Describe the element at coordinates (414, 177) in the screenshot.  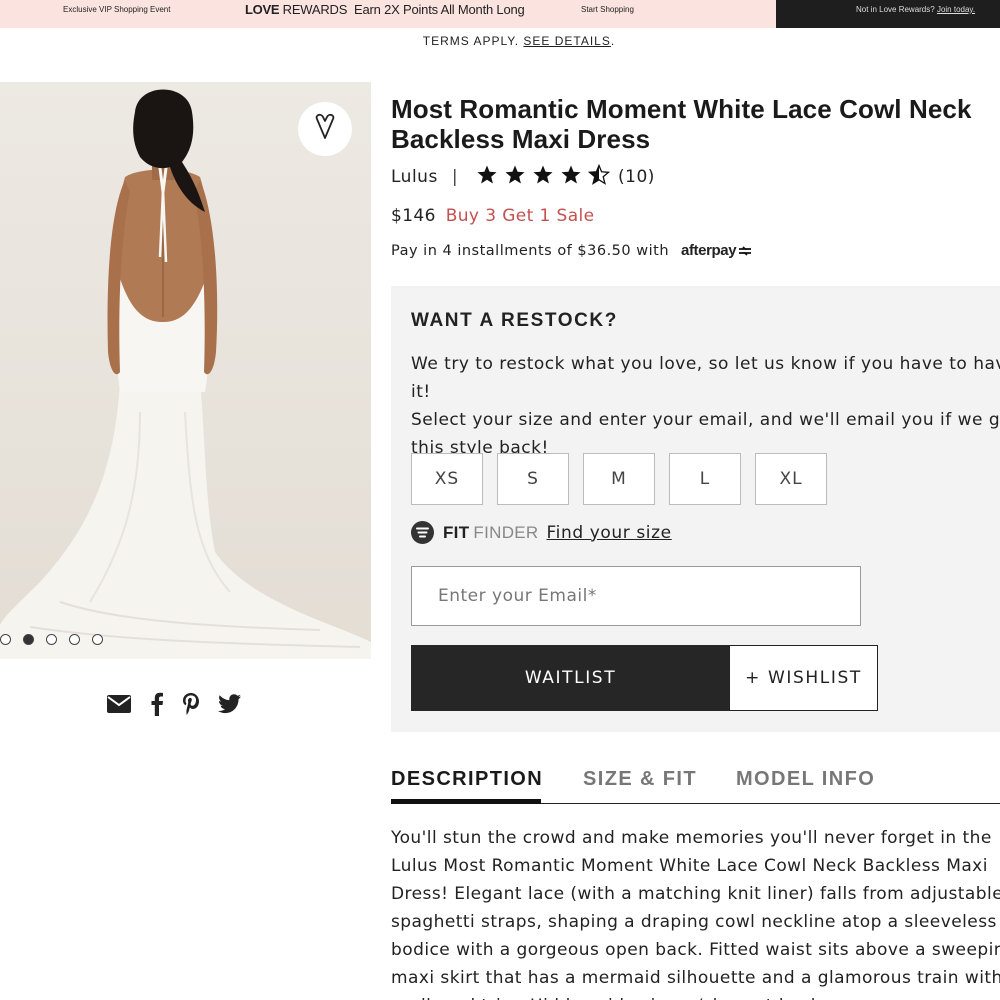
I see `brand-link: Lulus` at that location.